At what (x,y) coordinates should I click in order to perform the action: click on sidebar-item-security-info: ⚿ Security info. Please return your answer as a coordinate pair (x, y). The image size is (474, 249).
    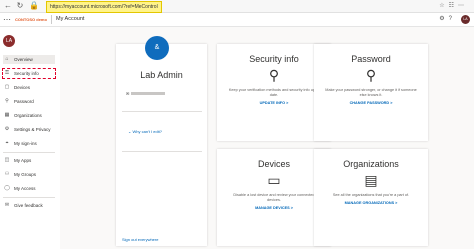
    Looking at the image, I should click on (29, 73).